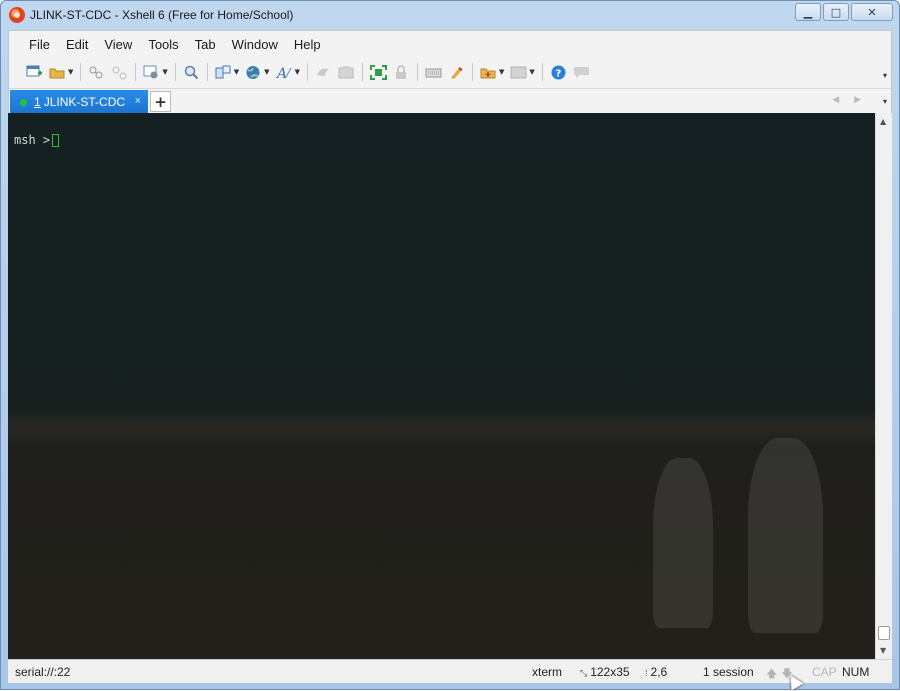 Image resolution: width=900 pixels, height=691 pixels. I want to click on vertical-scrollbar: ▲ ▼, so click(883, 386).